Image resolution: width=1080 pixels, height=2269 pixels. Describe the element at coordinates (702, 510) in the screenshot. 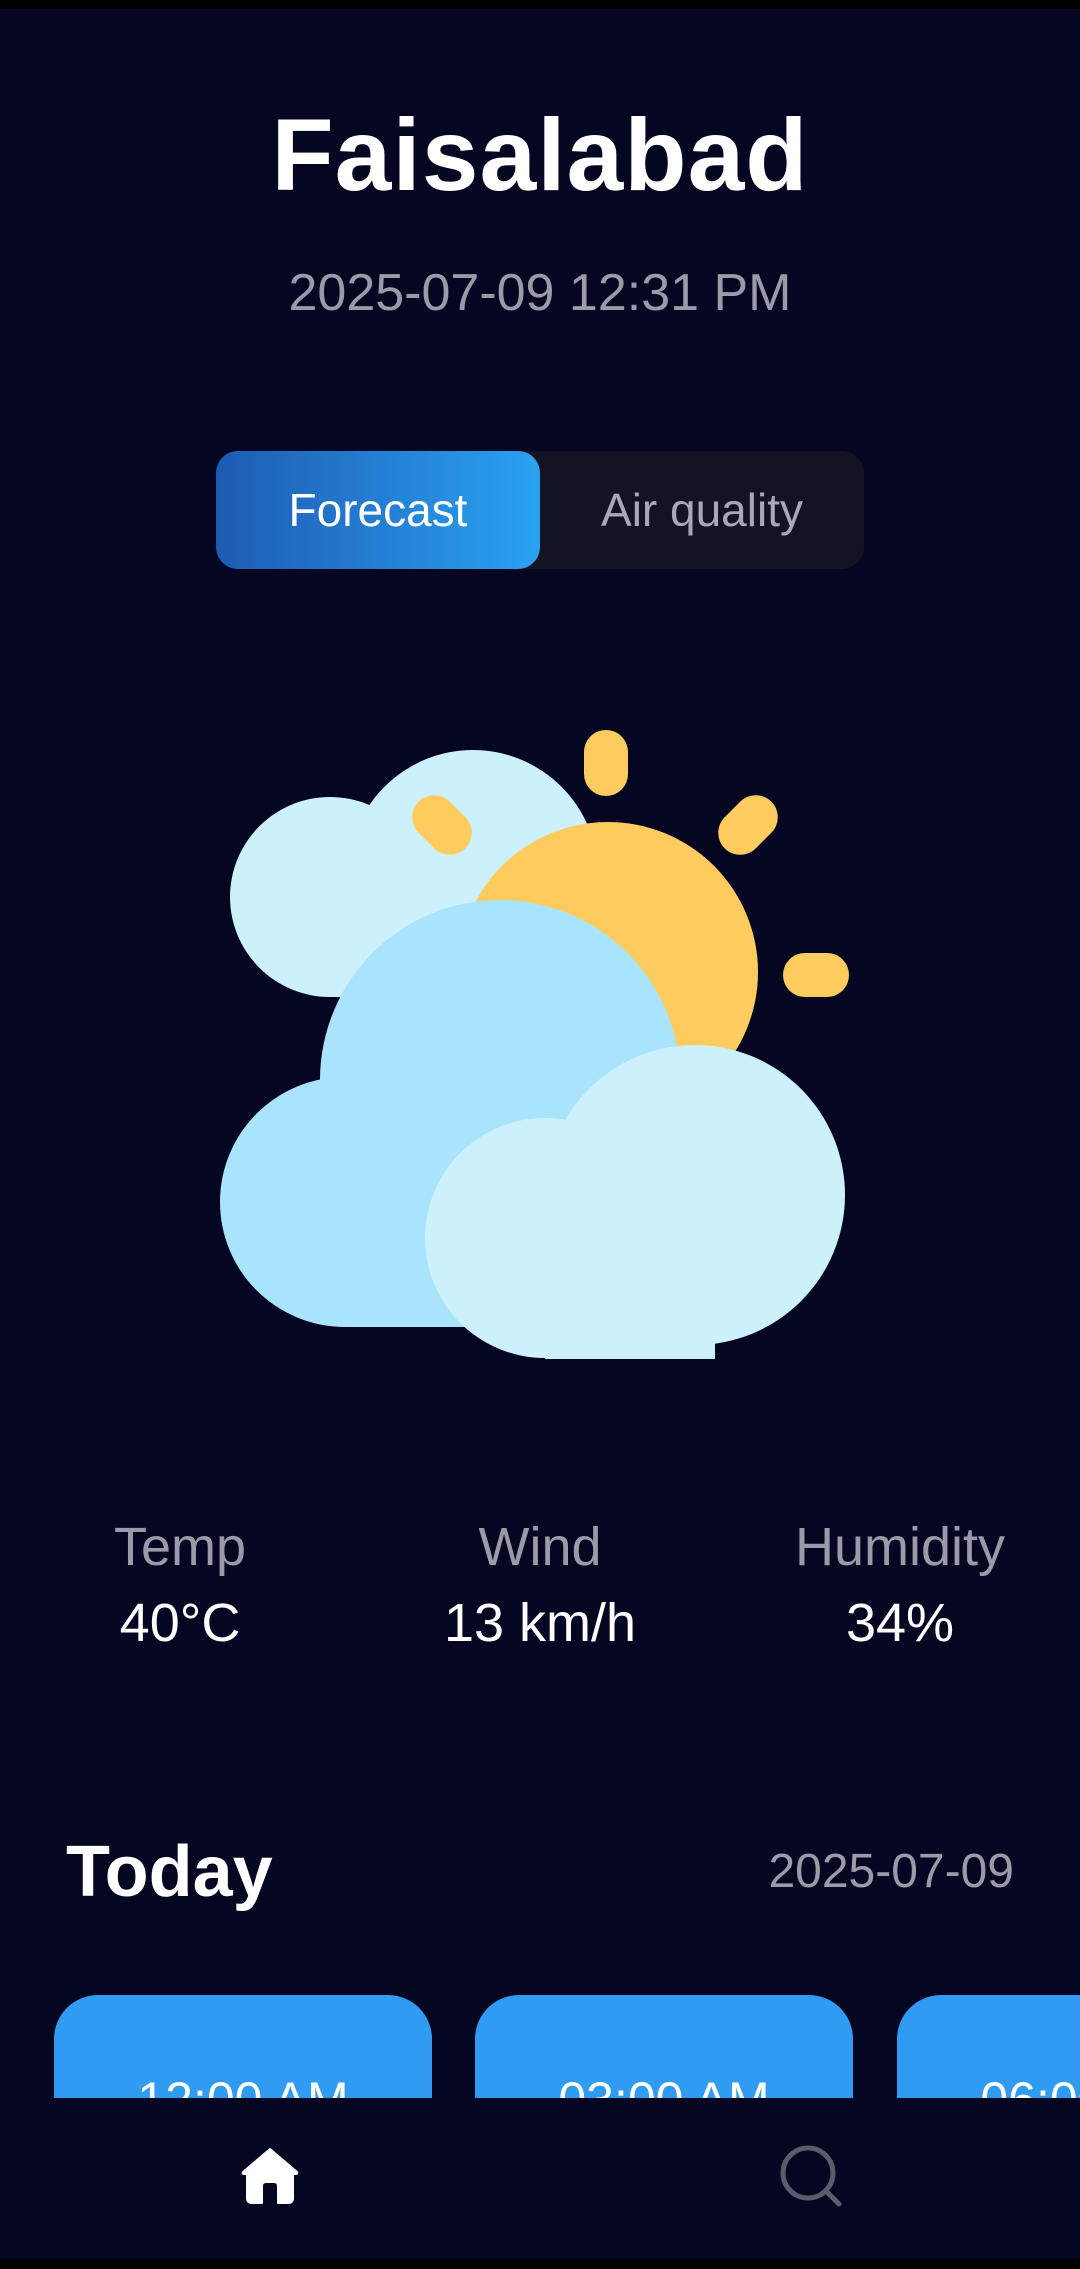

I see `tab-air-quality: Air quality` at that location.